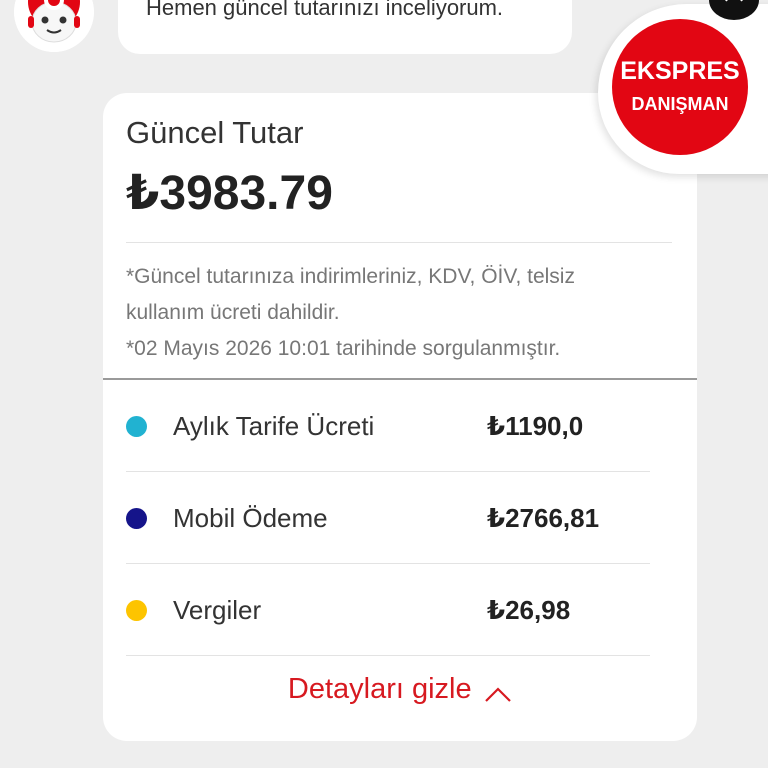  What do you see at coordinates (217, 610) in the screenshot?
I see `bill-item-label: Vergiler` at bounding box center [217, 610].